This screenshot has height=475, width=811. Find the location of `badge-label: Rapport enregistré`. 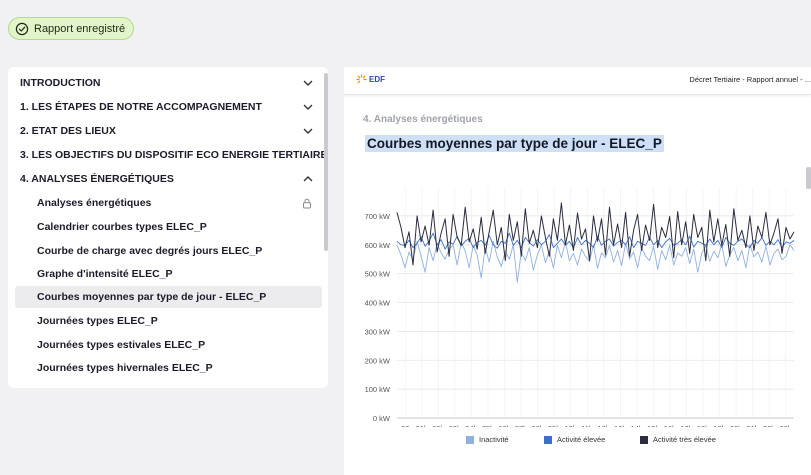

badge-label: Rapport enregistré is located at coordinates (80, 28).